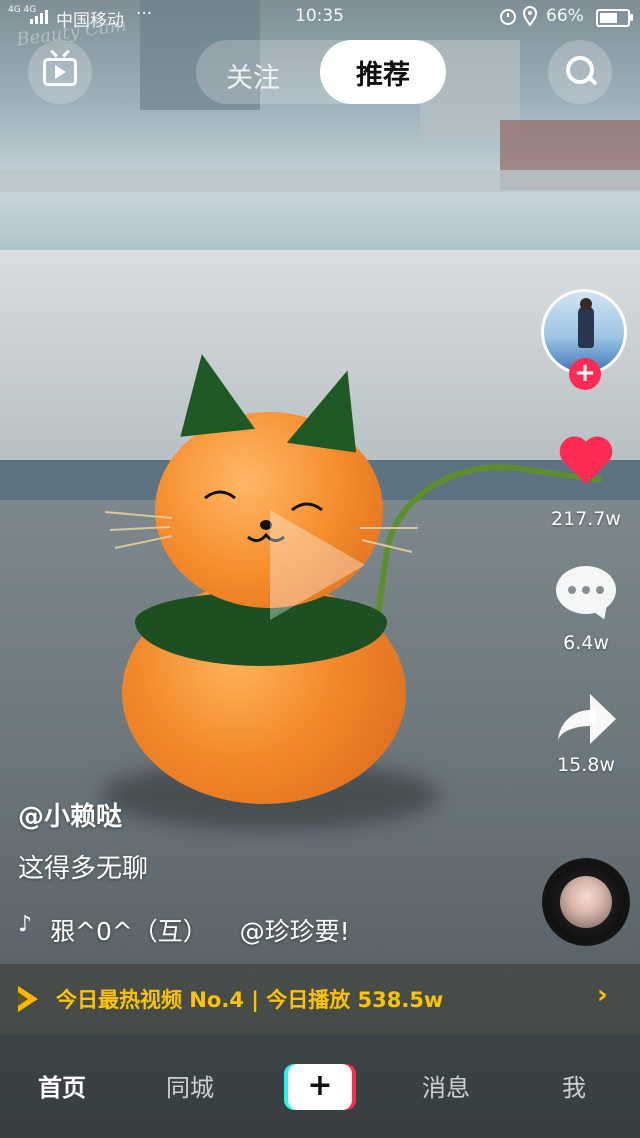  Describe the element at coordinates (39, 17) in the screenshot. I see `signal-icon` at that location.